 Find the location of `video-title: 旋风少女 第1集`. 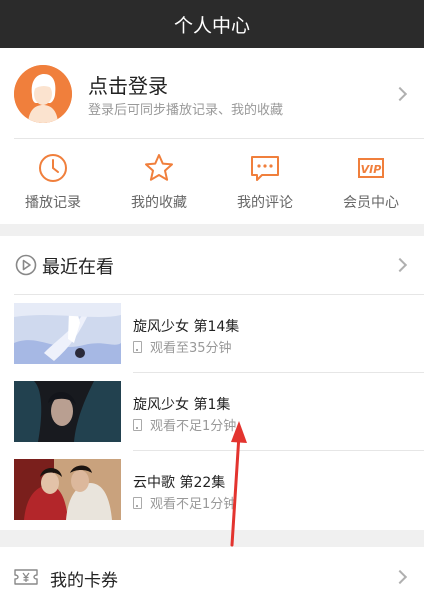

video-title: 旋风少女 第1集 is located at coordinates (182, 405).